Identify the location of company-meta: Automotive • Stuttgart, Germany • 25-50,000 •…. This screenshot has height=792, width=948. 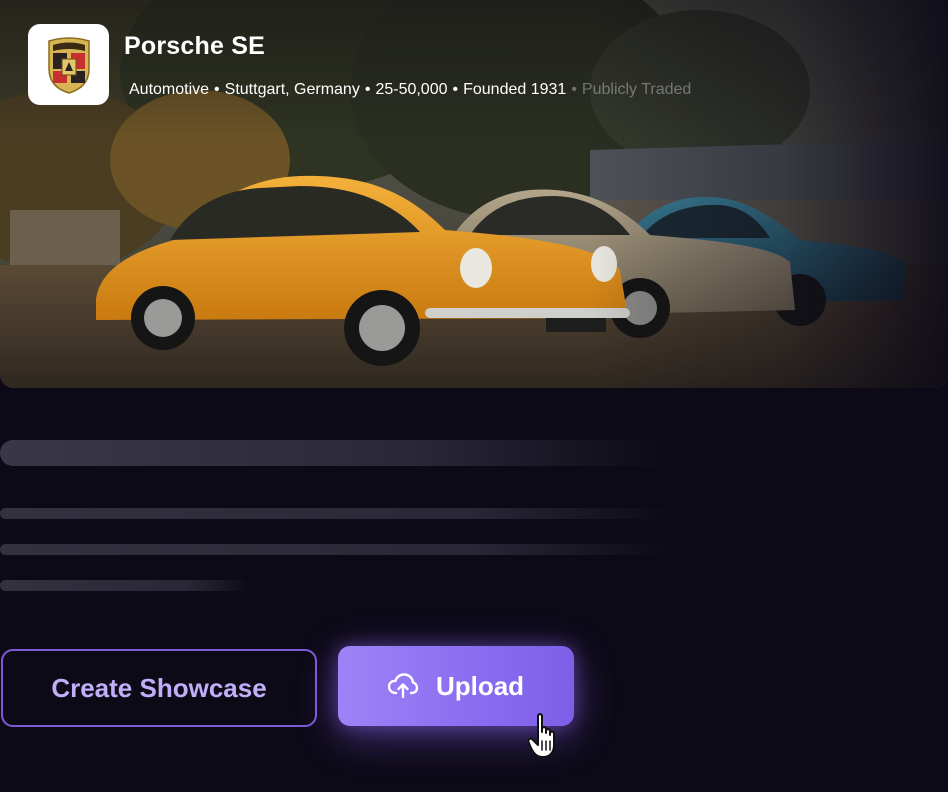
(410, 90).